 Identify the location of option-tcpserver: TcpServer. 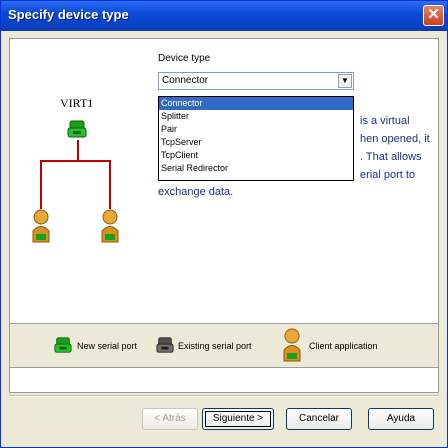
(256, 142).